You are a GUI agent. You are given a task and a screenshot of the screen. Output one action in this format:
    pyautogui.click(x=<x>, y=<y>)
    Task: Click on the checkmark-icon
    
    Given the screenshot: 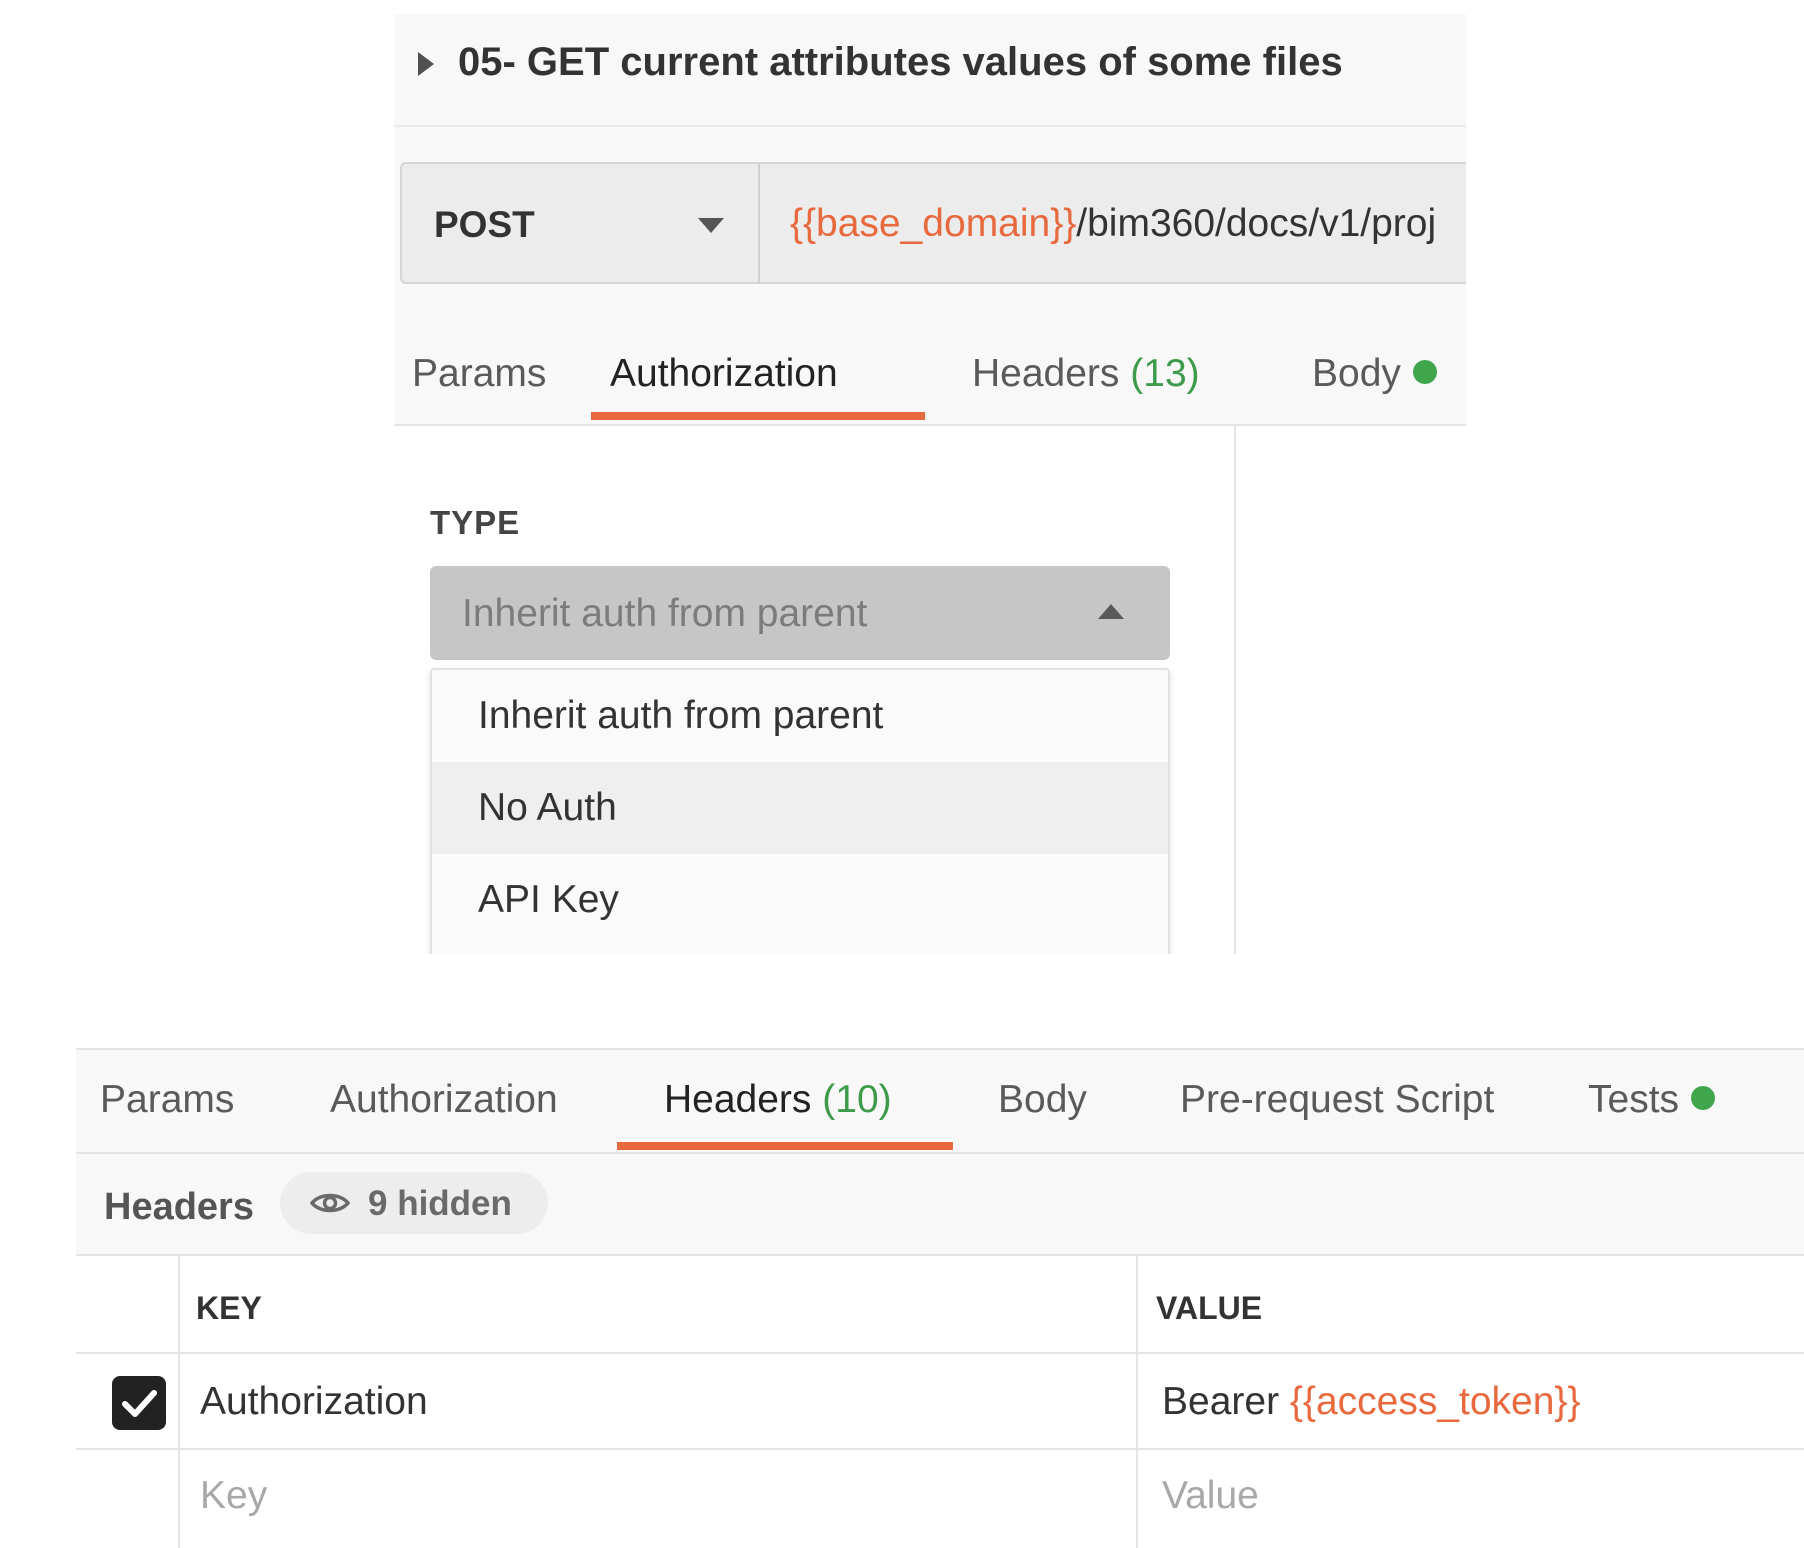 What is the action you would take?
    pyautogui.click(x=139, y=1403)
    